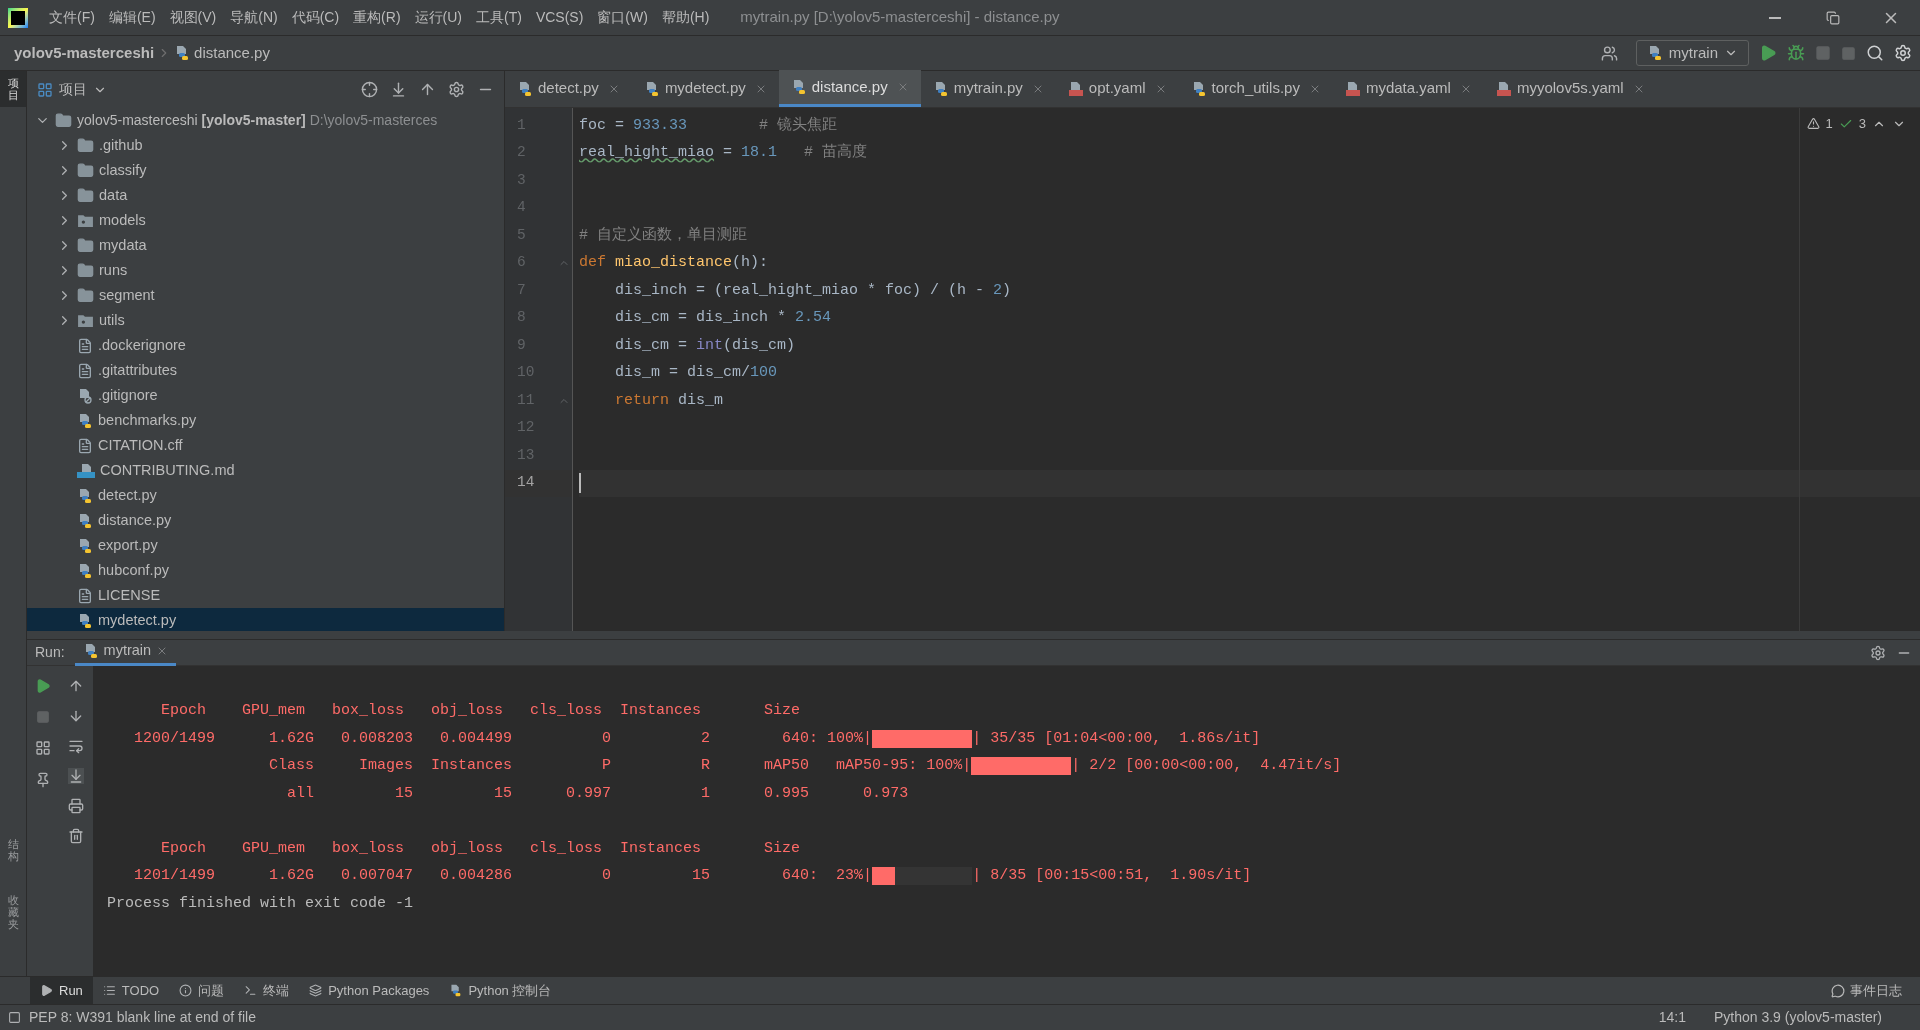 The image size is (1920, 1030). I want to click on tree-item: CITATION.cff, so click(265, 445).